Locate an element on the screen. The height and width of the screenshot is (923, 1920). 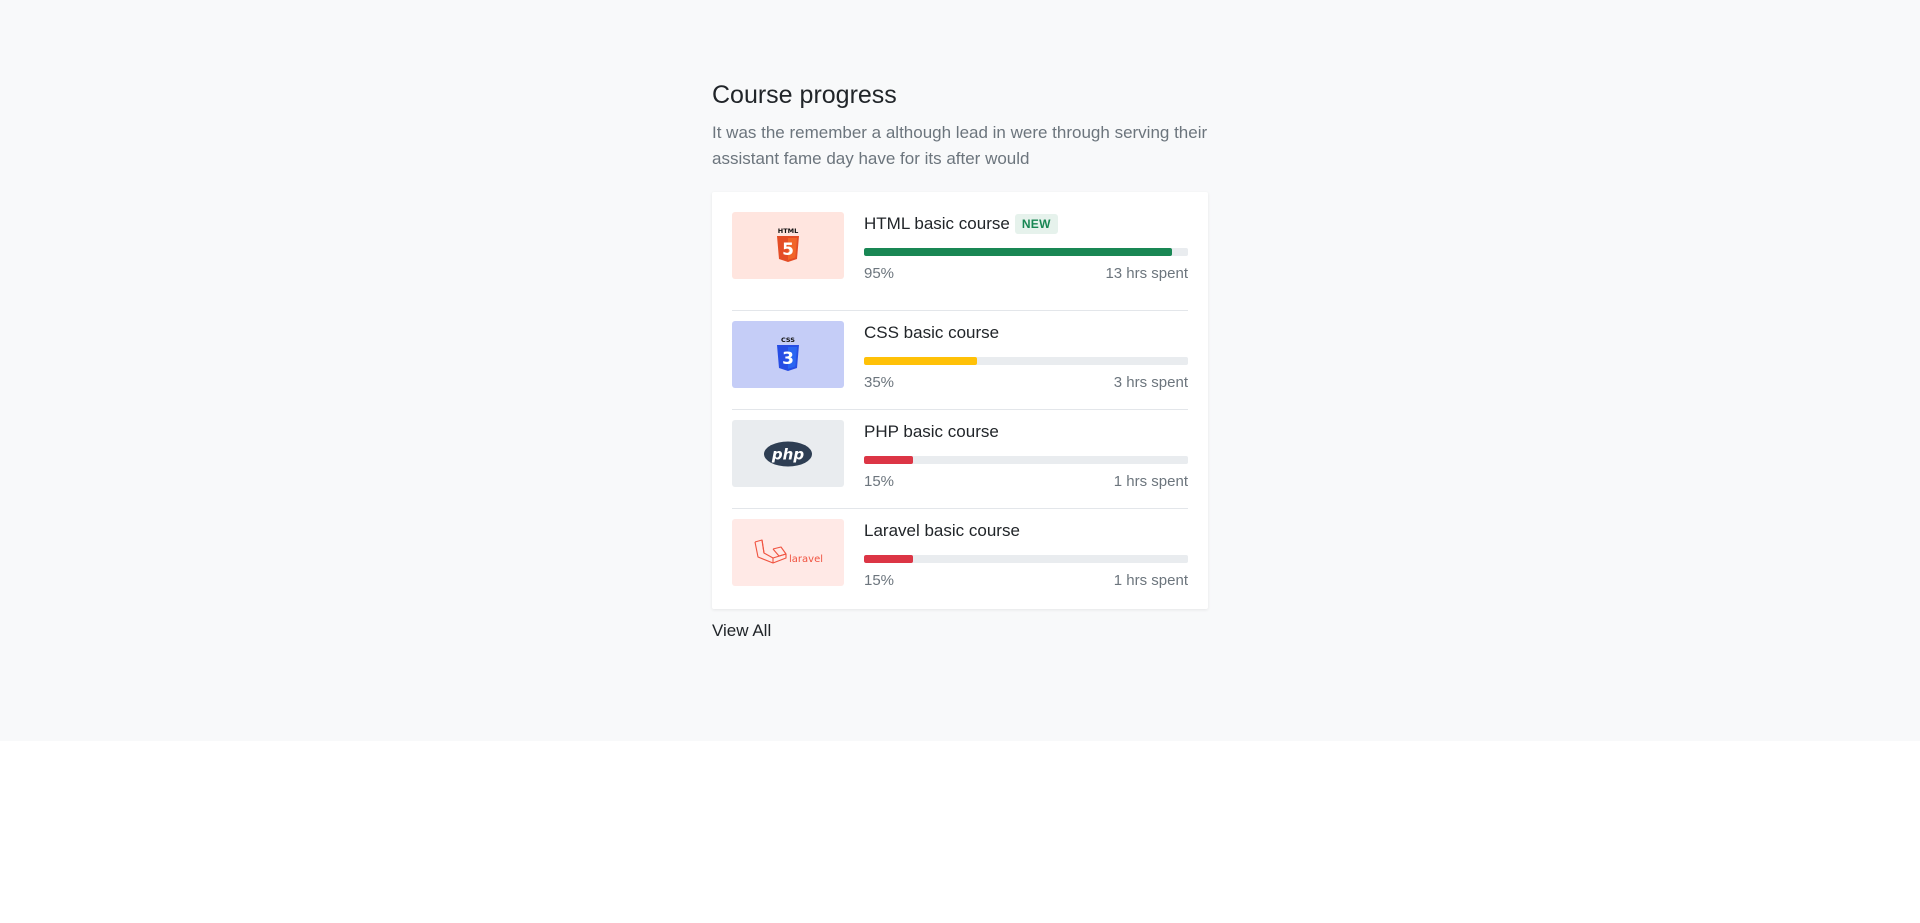
course-thumbnail: laravel is located at coordinates (788, 552).